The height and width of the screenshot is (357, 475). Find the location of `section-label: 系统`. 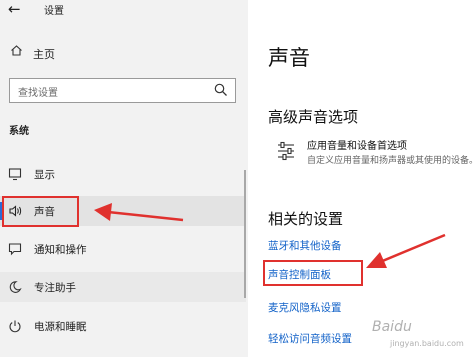

section-label: 系统 is located at coordinates (19, 131).